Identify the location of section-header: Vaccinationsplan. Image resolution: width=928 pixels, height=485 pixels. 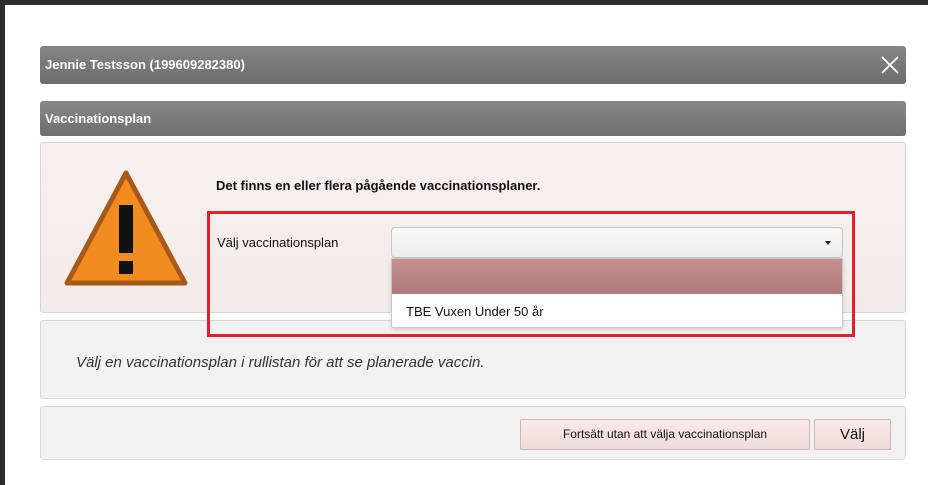
(473, 118).